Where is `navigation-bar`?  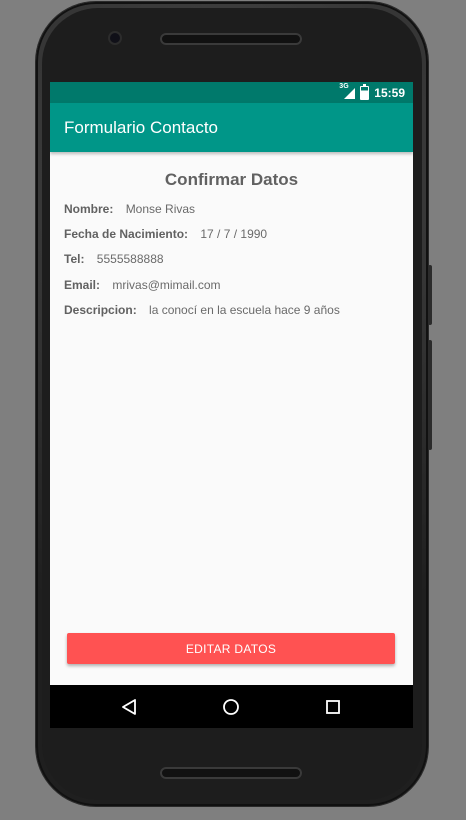
navigation-bar is located at coordinates (231, 706).